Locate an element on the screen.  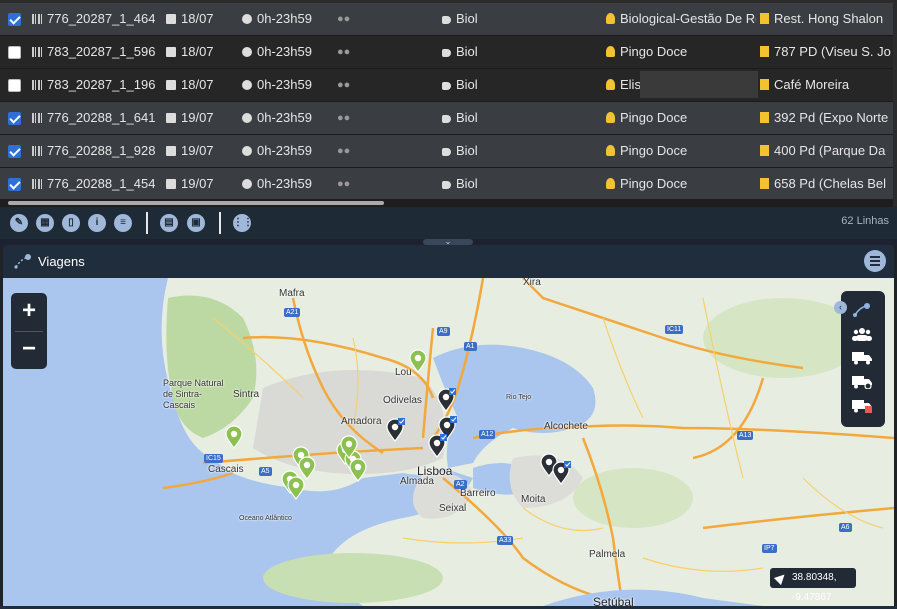
panel-title: Viagens is located at coordinates (61, 261).